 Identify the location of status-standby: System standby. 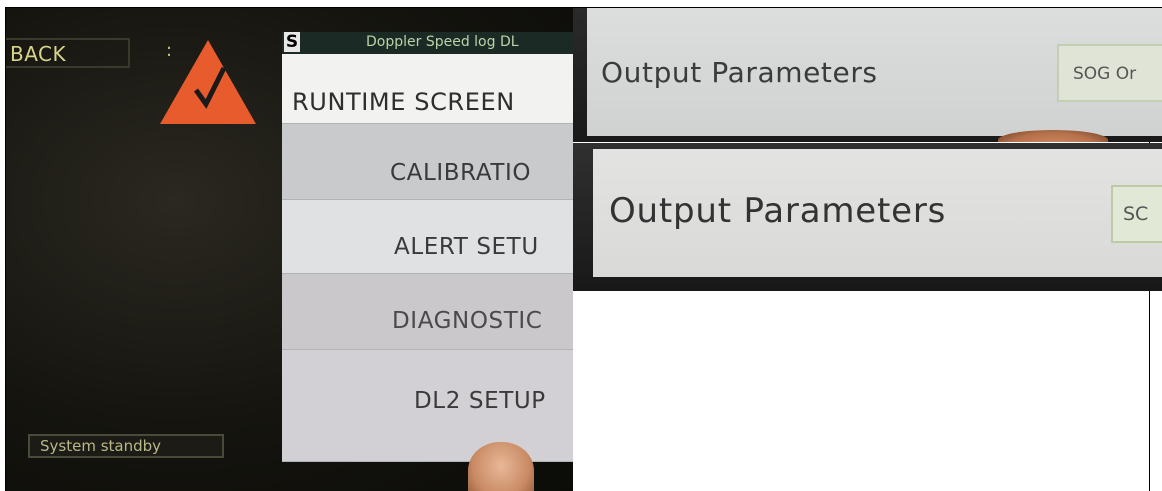
(126, 446).